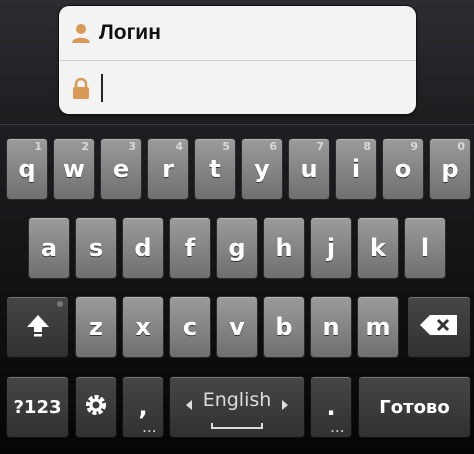 Image resolution: width=474 pixels, height=454 pixels. Describe the element at coordinates (190, 327) in the screenshot. I see `key-c: c` at that location.